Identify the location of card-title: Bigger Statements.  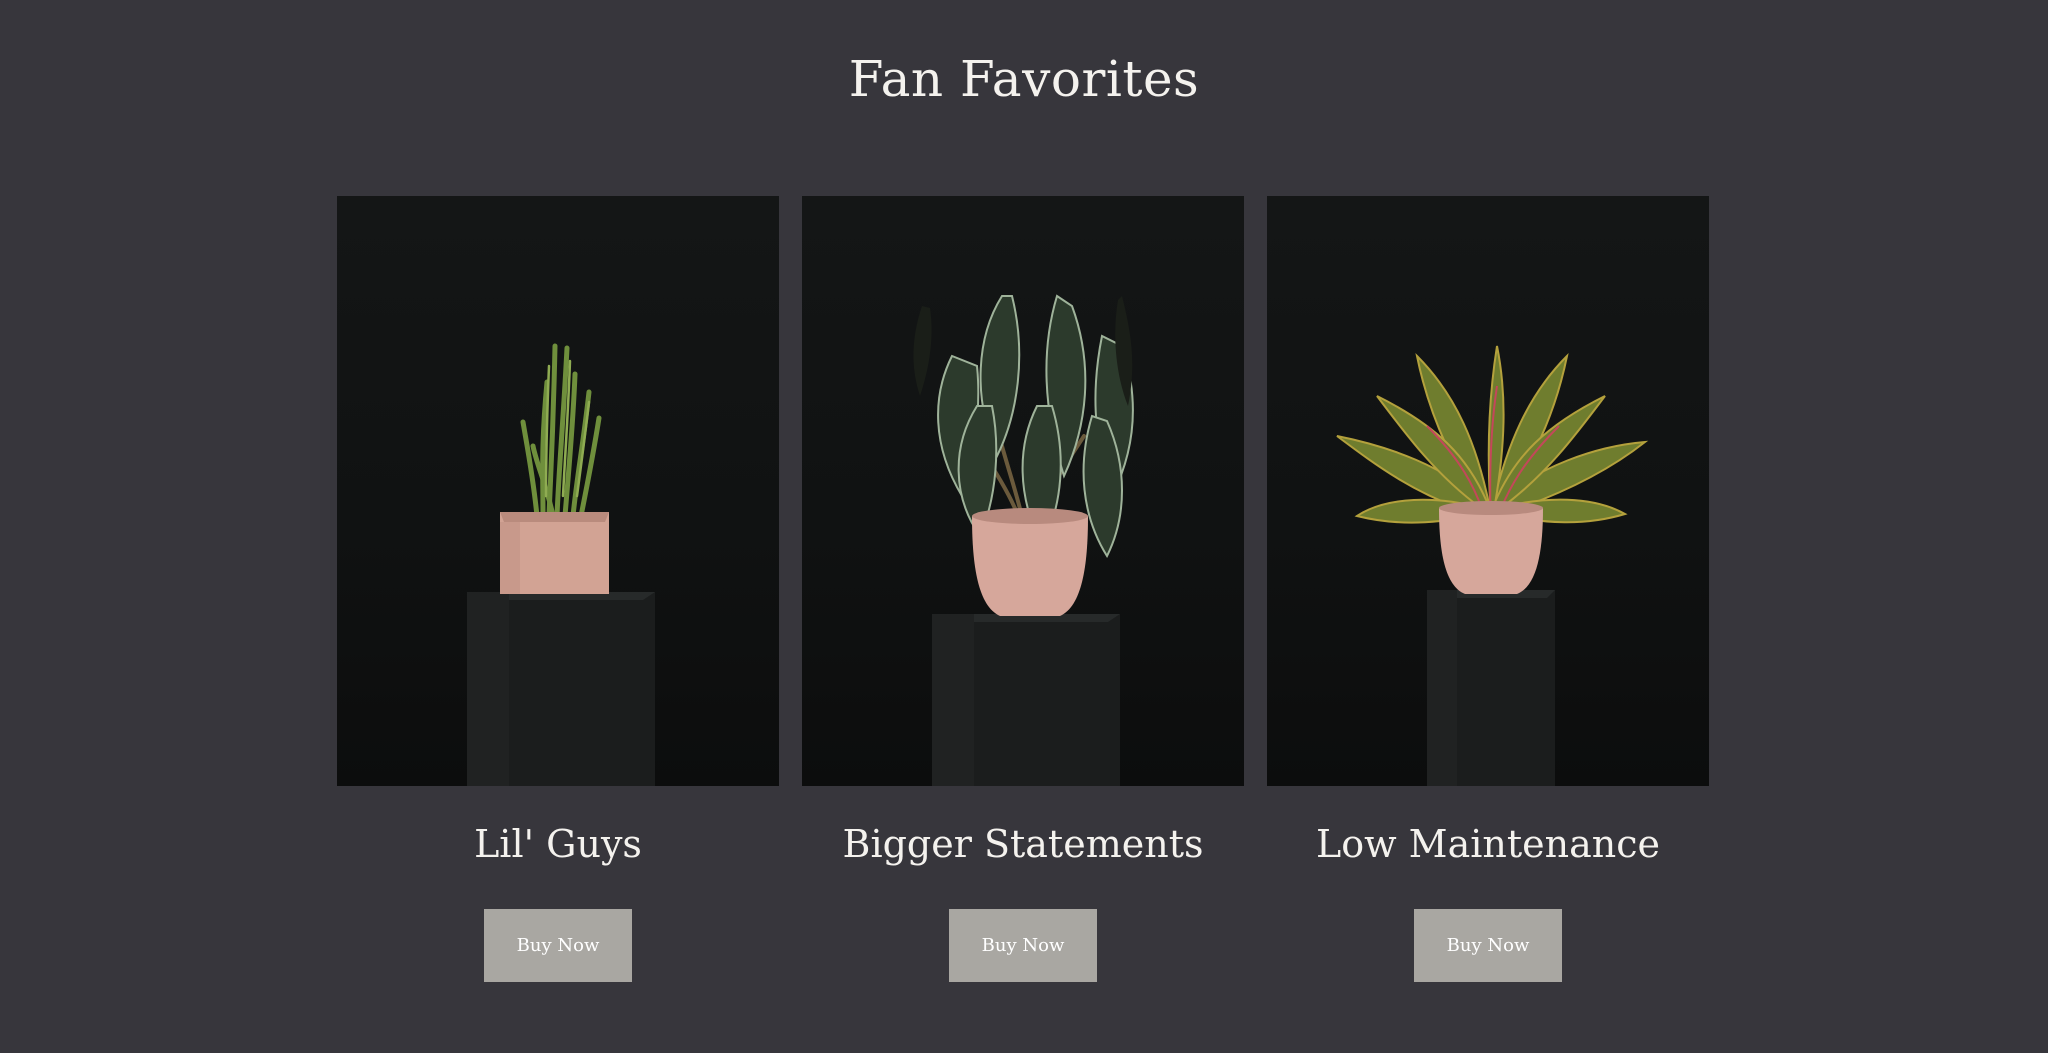
(1023, 844).